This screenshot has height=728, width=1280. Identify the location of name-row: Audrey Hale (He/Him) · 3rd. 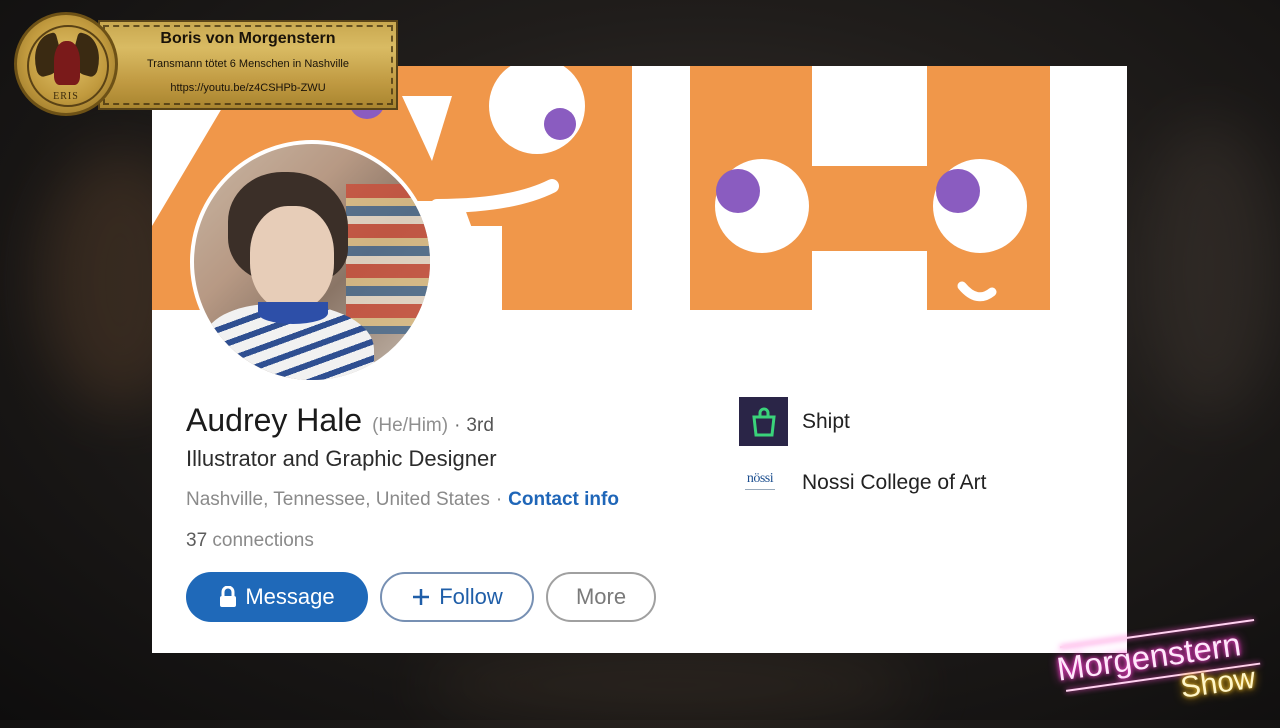
(340, 420).